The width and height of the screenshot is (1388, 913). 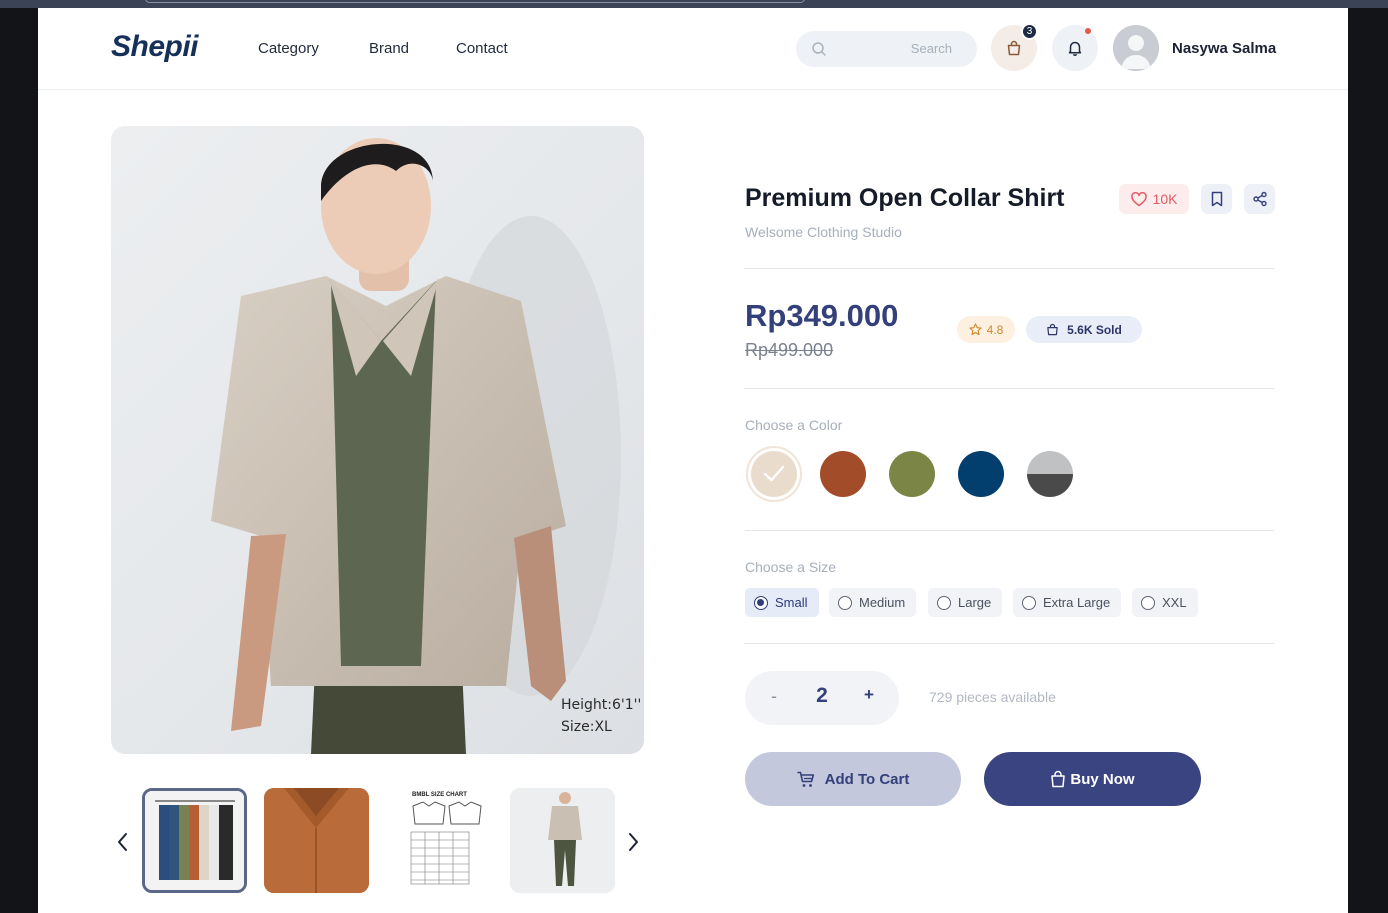 I want to click on color-swatch-olive, so click(x=912, y=474).